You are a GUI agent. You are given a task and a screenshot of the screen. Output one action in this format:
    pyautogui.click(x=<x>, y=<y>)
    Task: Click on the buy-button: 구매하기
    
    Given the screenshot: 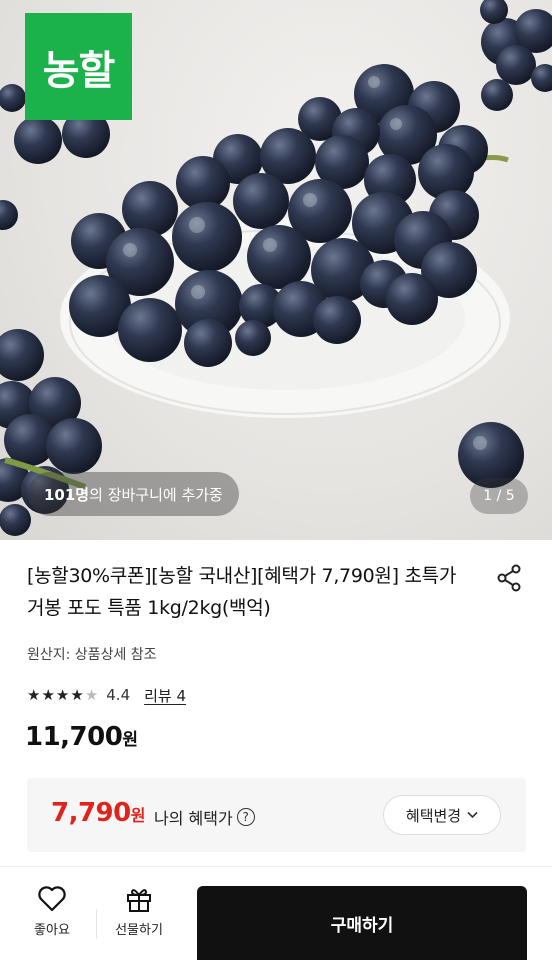 What is the action you would take?
    pyautogui.click(x=362, y=923)
    